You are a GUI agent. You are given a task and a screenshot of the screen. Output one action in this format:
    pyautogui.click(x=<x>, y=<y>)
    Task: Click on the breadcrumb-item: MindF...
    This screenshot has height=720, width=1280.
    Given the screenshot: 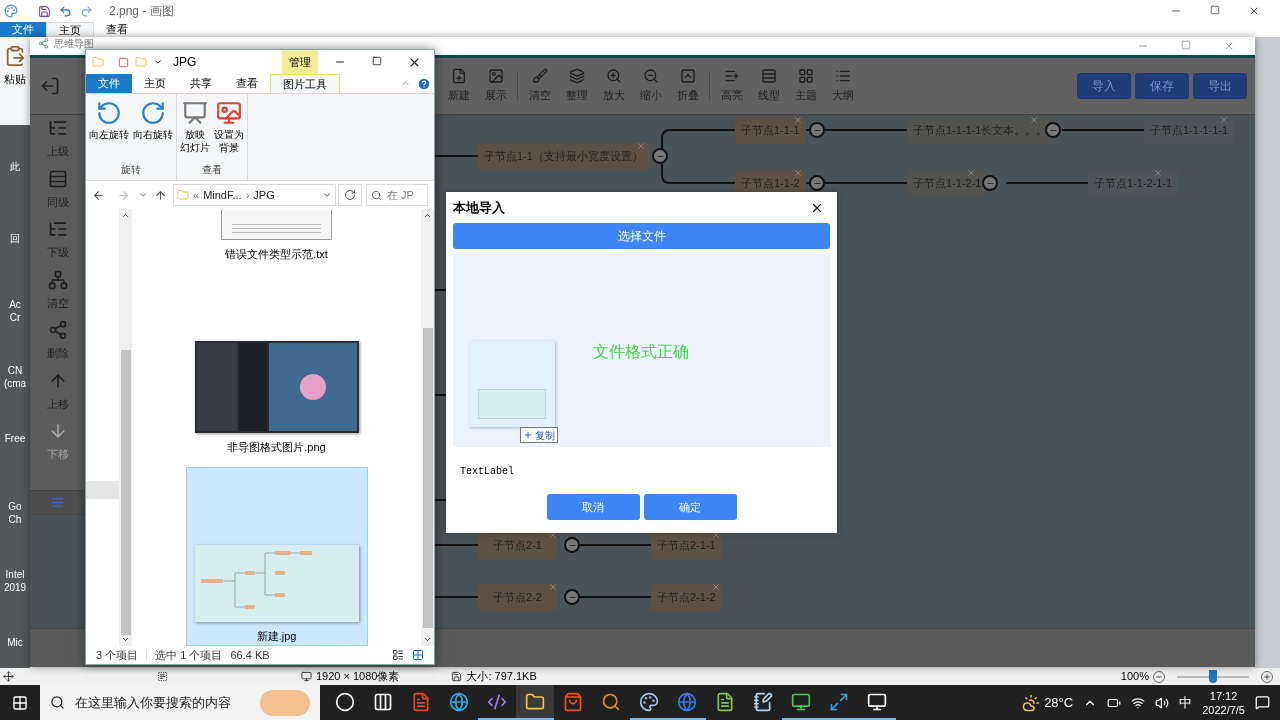 What is the action you would take?
    pyautogui.click(x=222, y=195)
    